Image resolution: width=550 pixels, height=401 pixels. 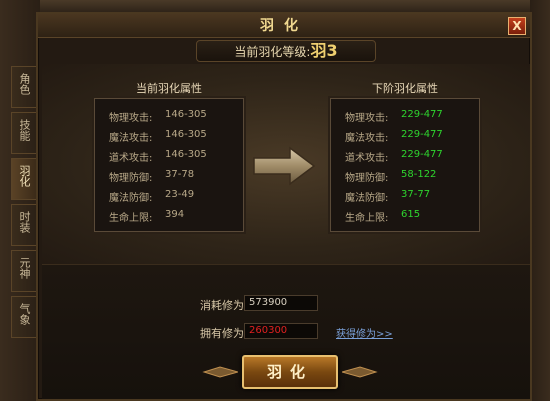 What do you see at coordinates (405, 88) in the screenshot?
I see `next-panel-title: 下阶羽化属性` at bounding box center [405, 88].